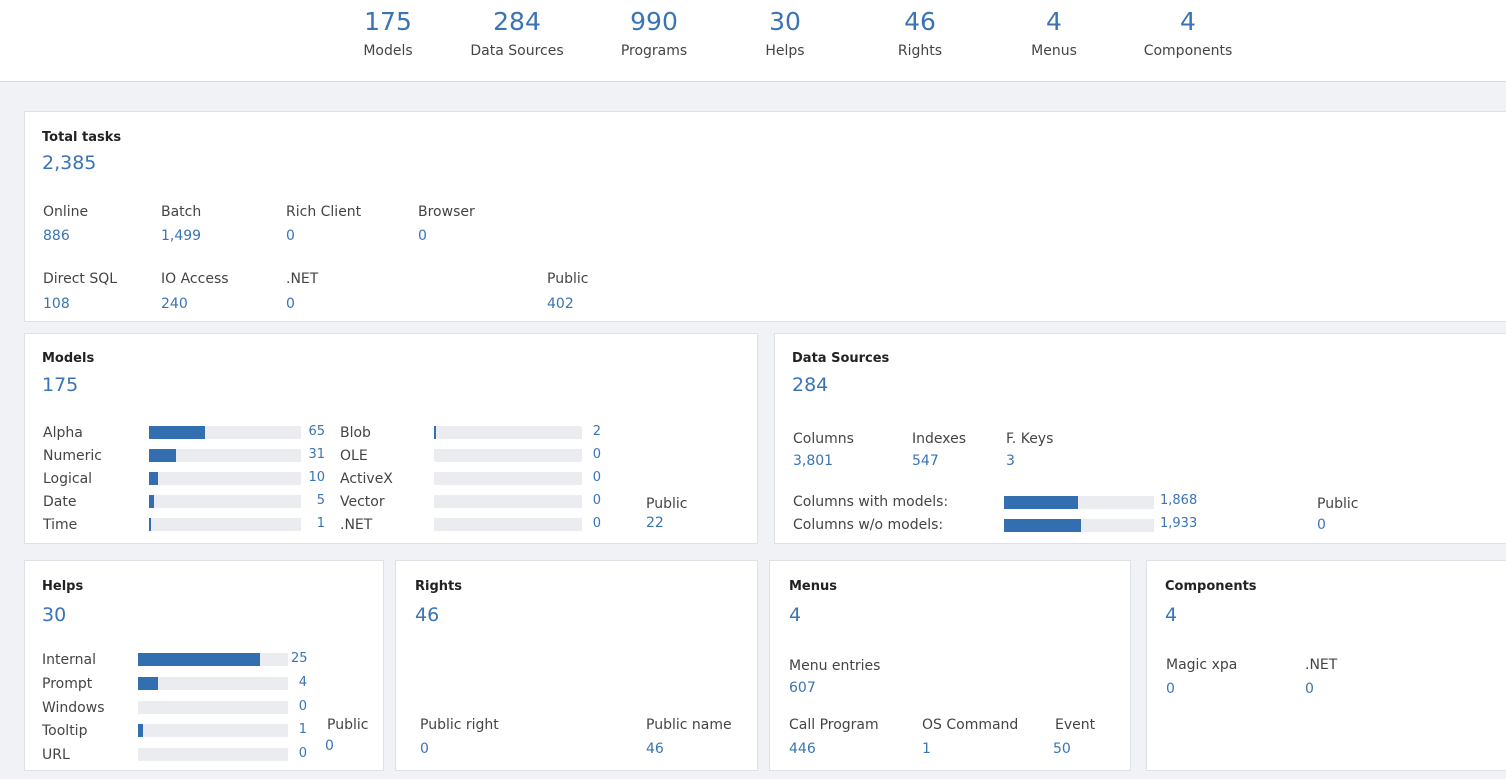  What do you see at coordinates (654, 21) in the screenshot?
I see `summary-programs-count: 990` at bounding box center [654, 21].